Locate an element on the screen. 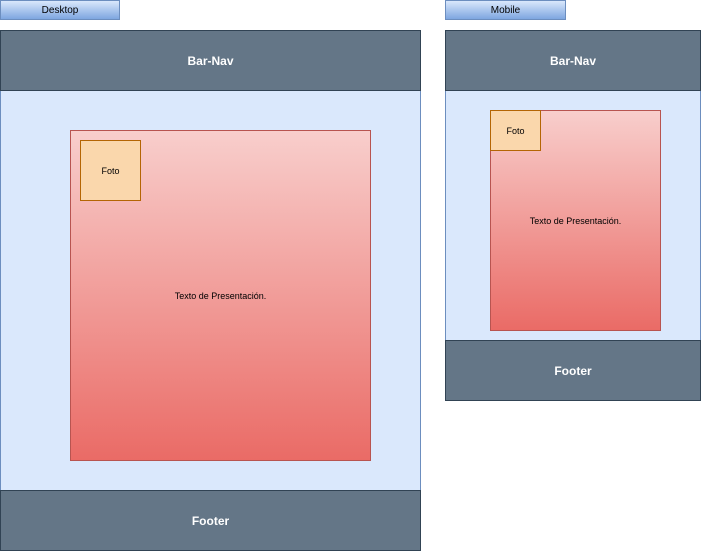 The height and width of the screenshot is (551, 701). desktop-photo-box: Foto is located at coordinates (110, 170).